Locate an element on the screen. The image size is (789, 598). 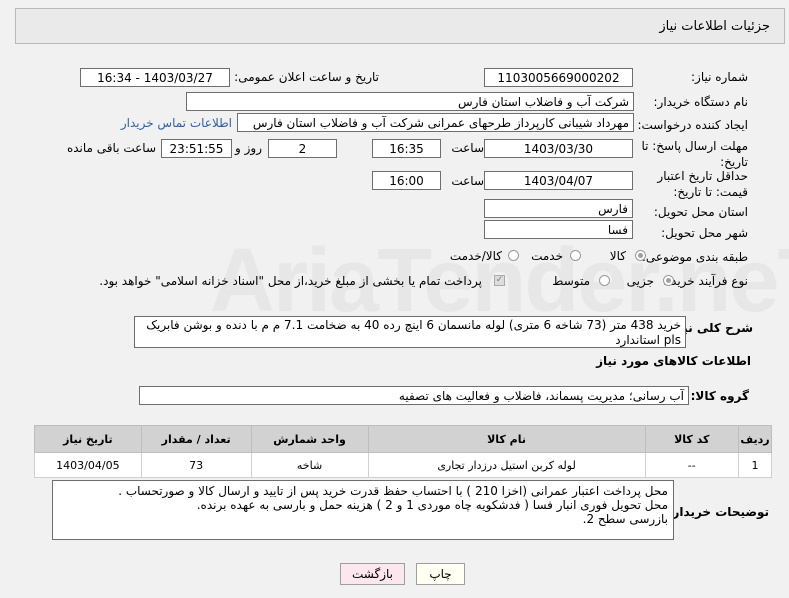
cell-row: 1 is located at coordinates (755, 465).